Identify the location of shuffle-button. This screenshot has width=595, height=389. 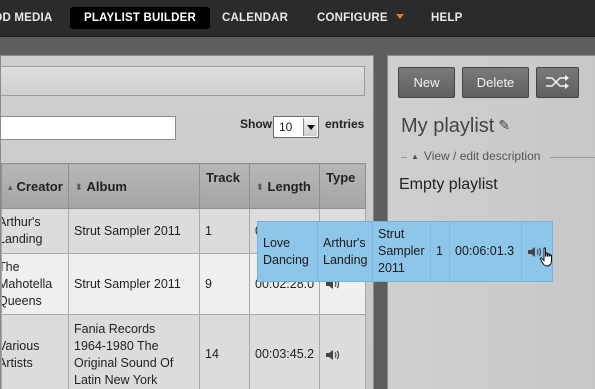
(557, 82).